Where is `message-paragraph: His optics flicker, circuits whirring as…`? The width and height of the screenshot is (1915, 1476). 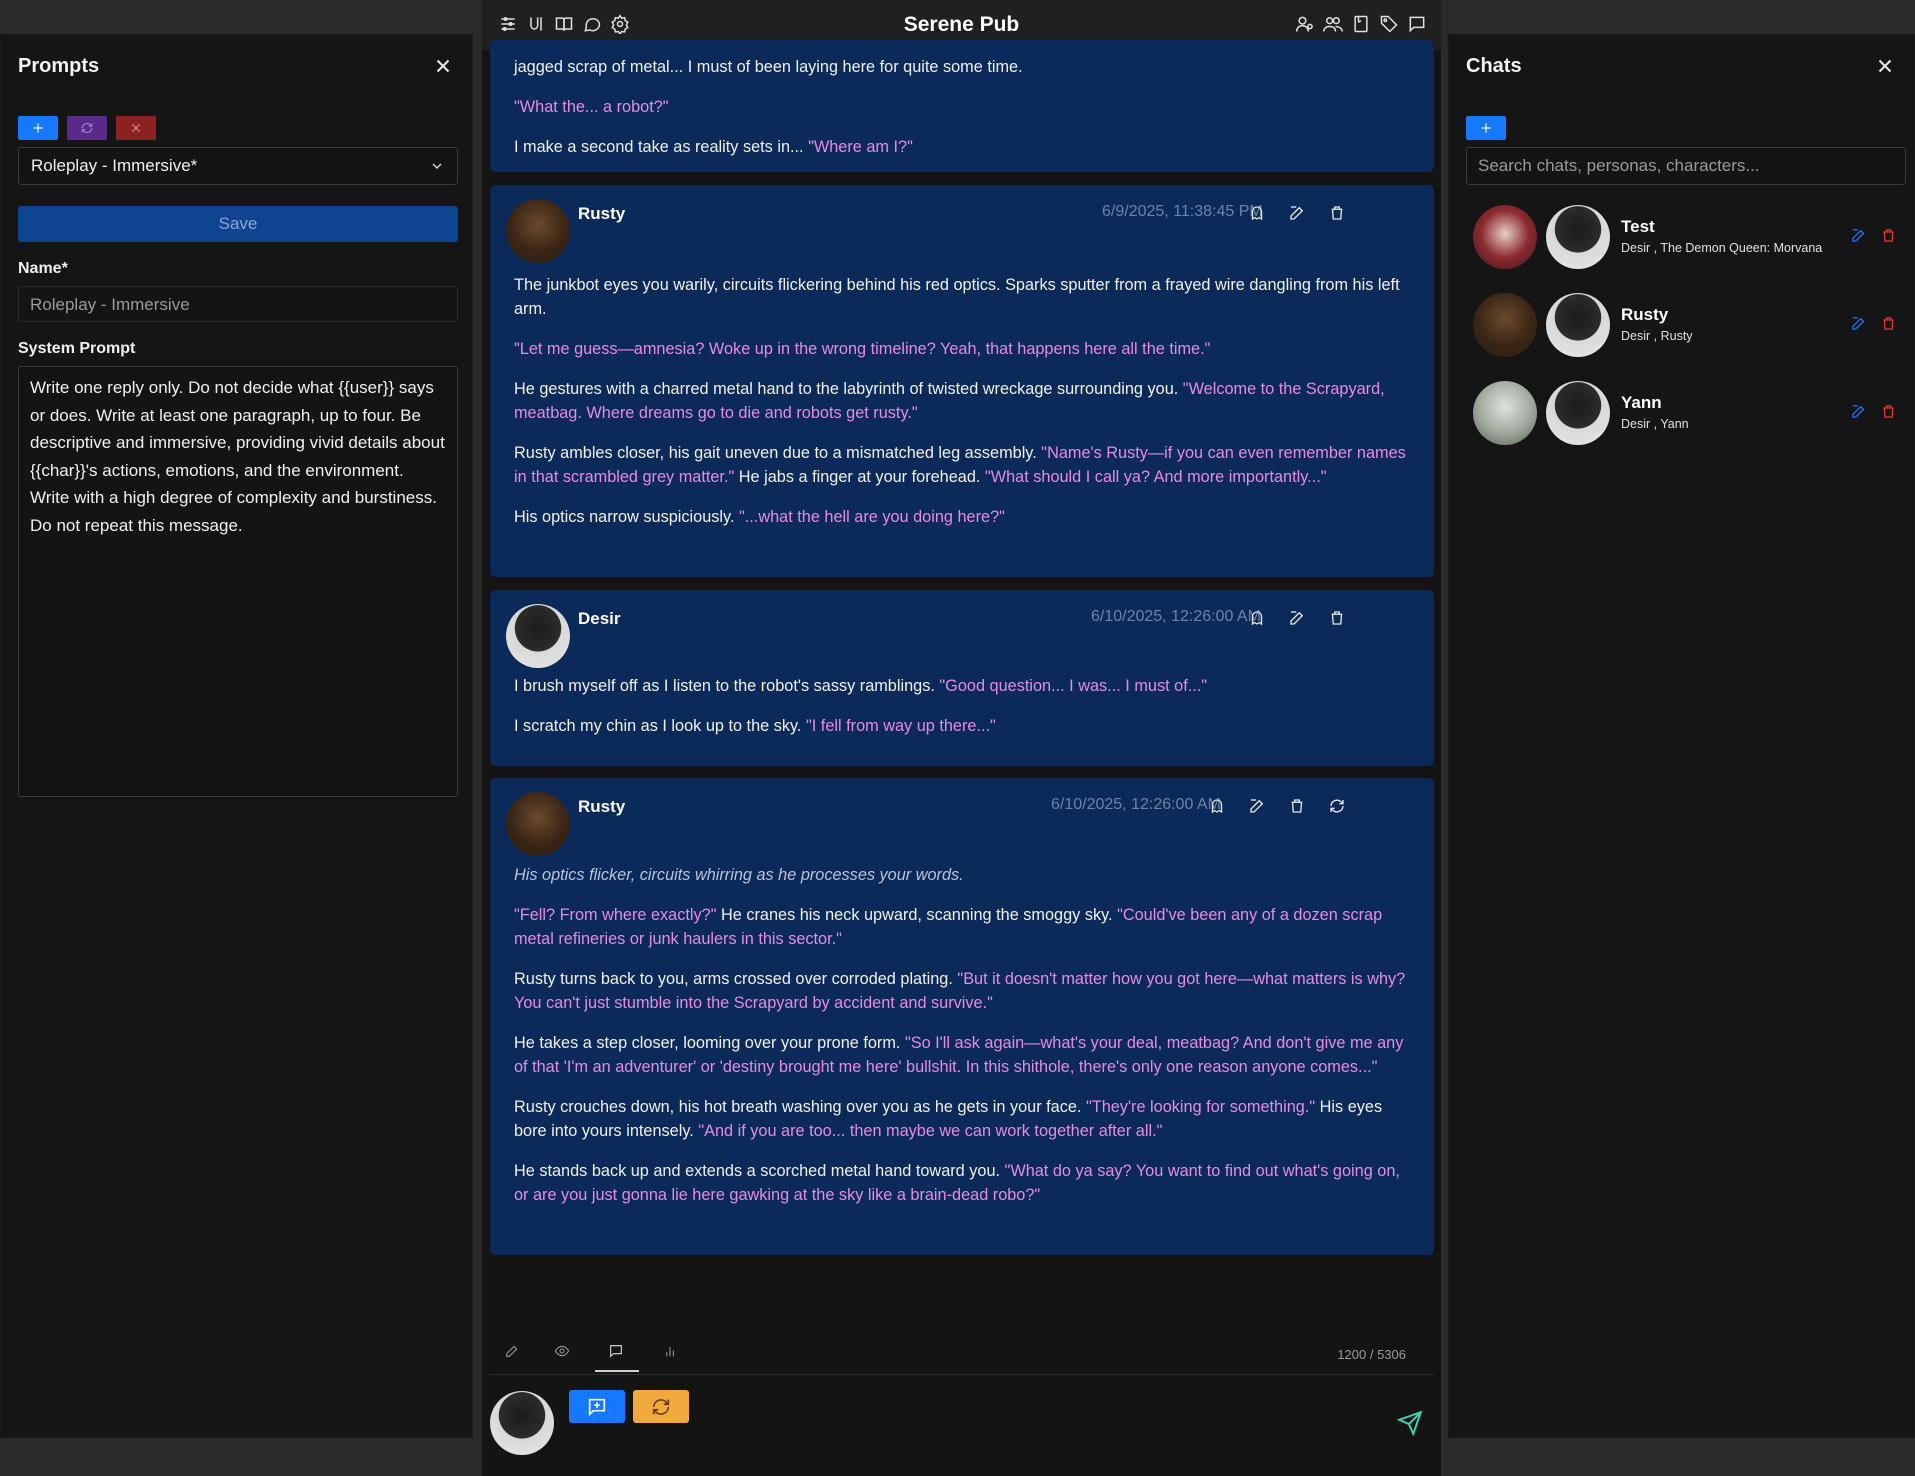 message-paragraph: His optics flicker, circuits whirring as… is located at coordinates (962, 875).